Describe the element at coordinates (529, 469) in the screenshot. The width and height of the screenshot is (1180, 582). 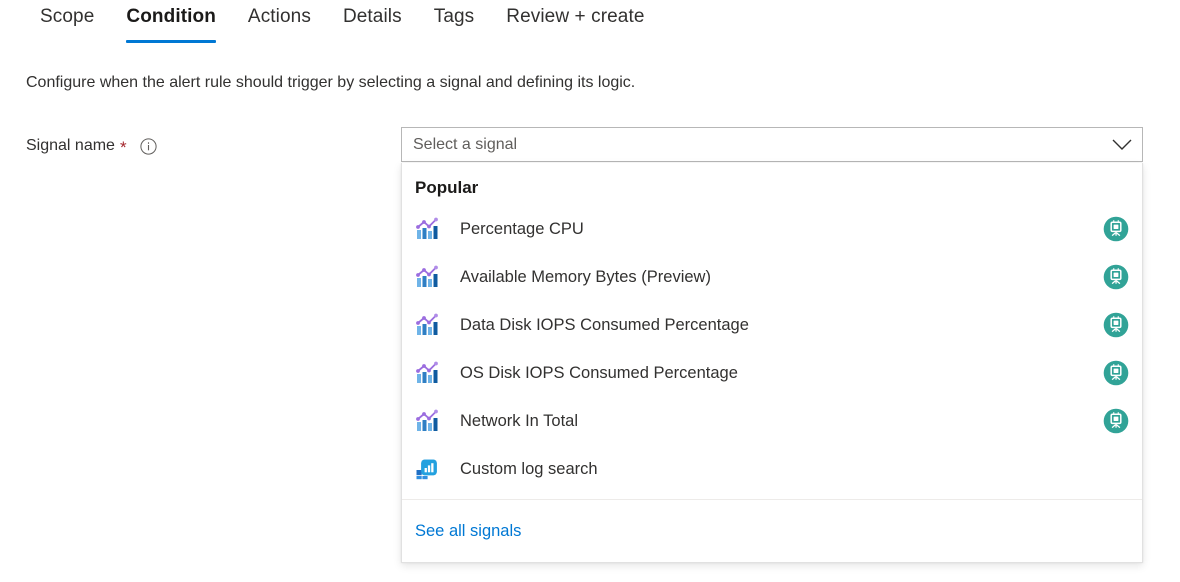
I see `list-item-label: Custom log search` at that location.